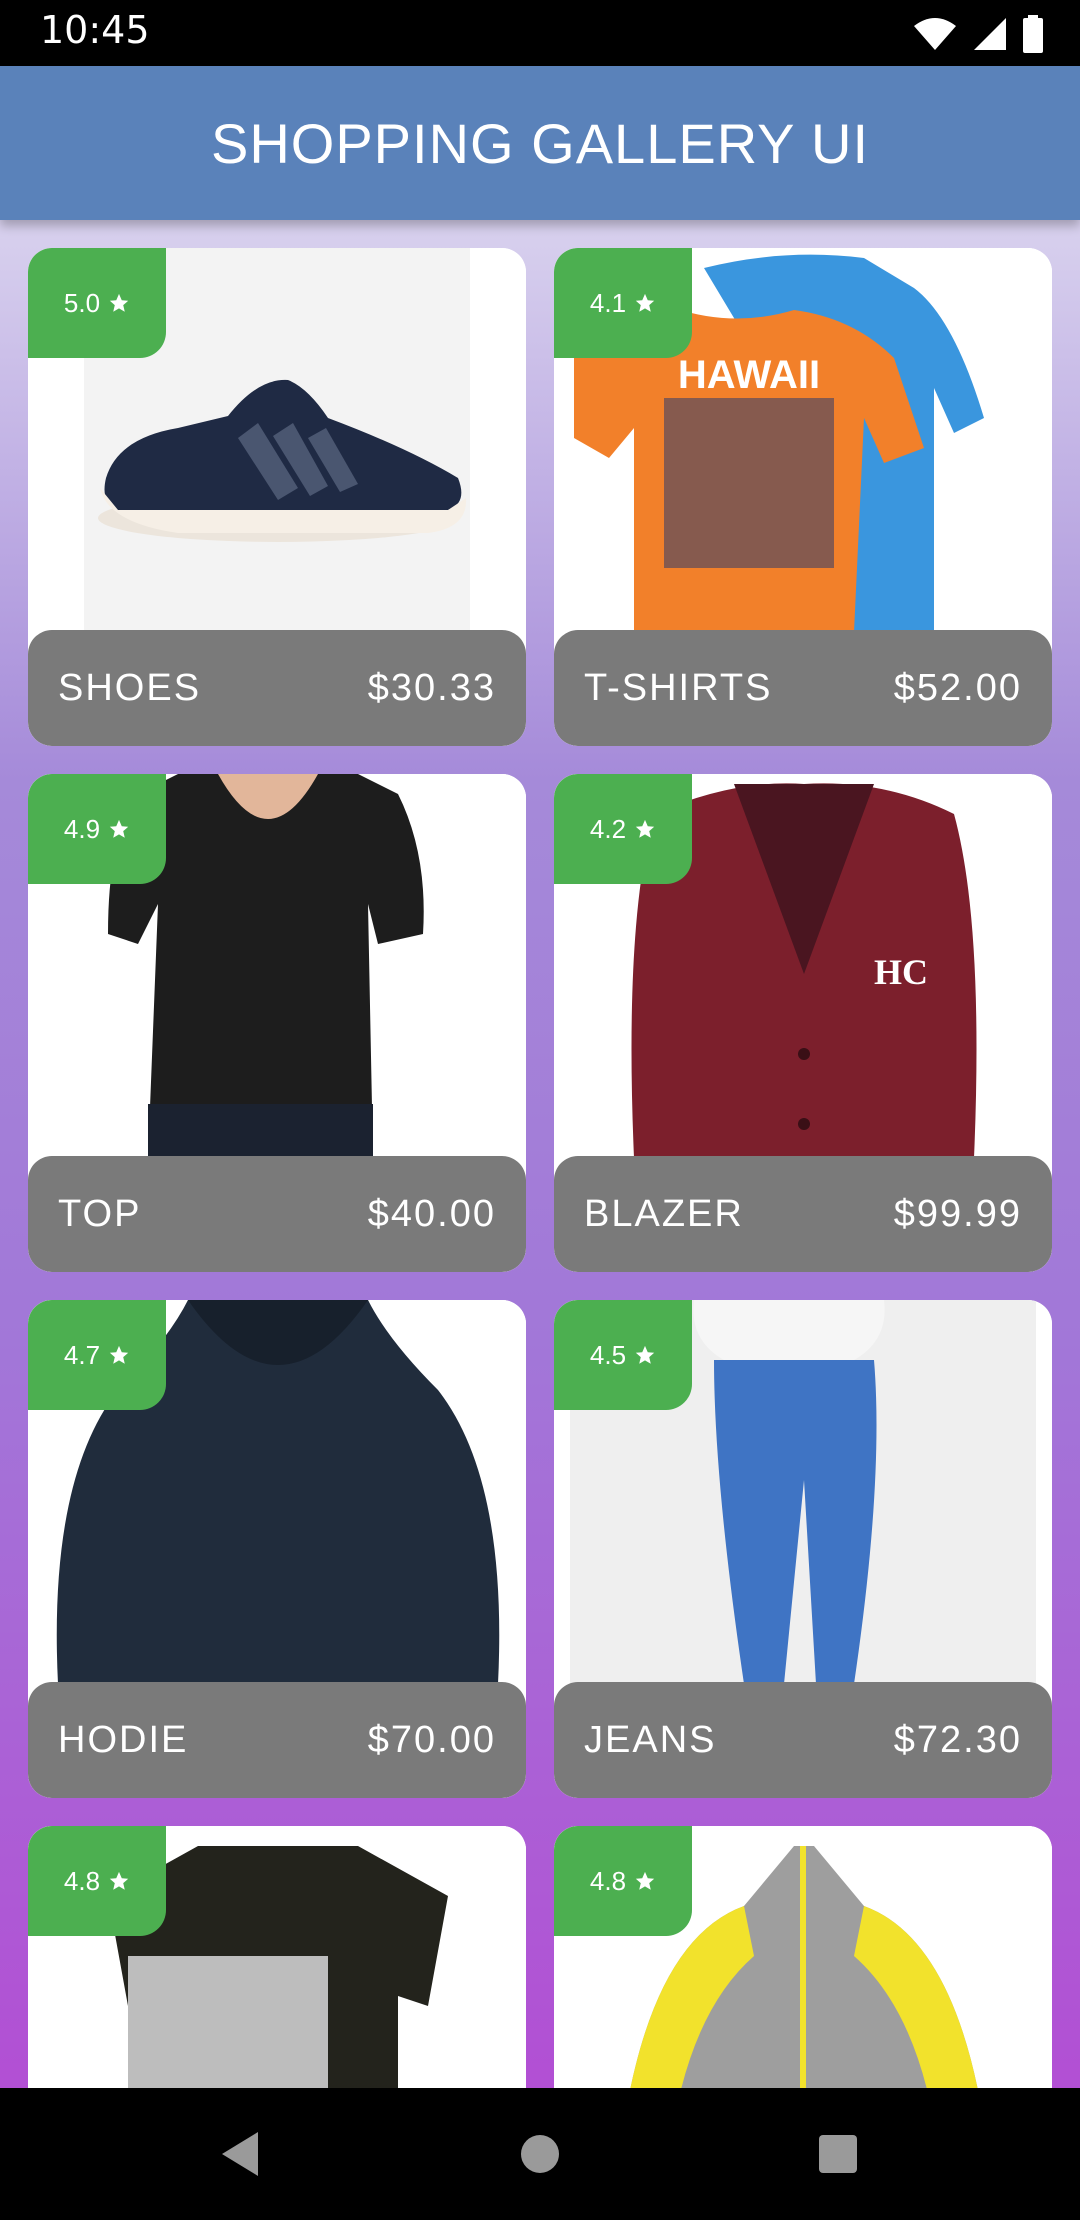  Describe the element at coordinates (82, 1354) in the screenshot. I see `rating-value: 4.7` at that location.